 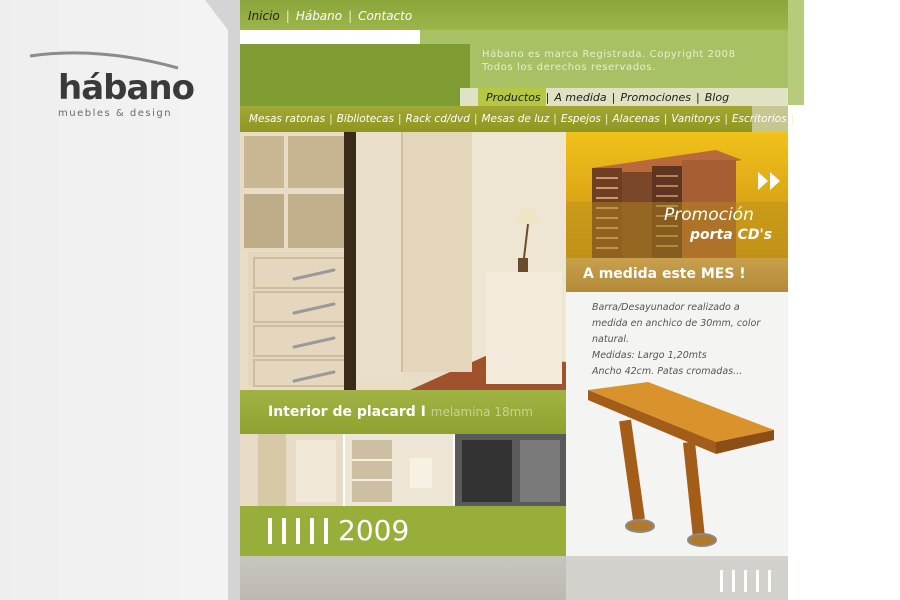 I want to click on brand-tagline: muebles & design, so click(x=115, y=113).